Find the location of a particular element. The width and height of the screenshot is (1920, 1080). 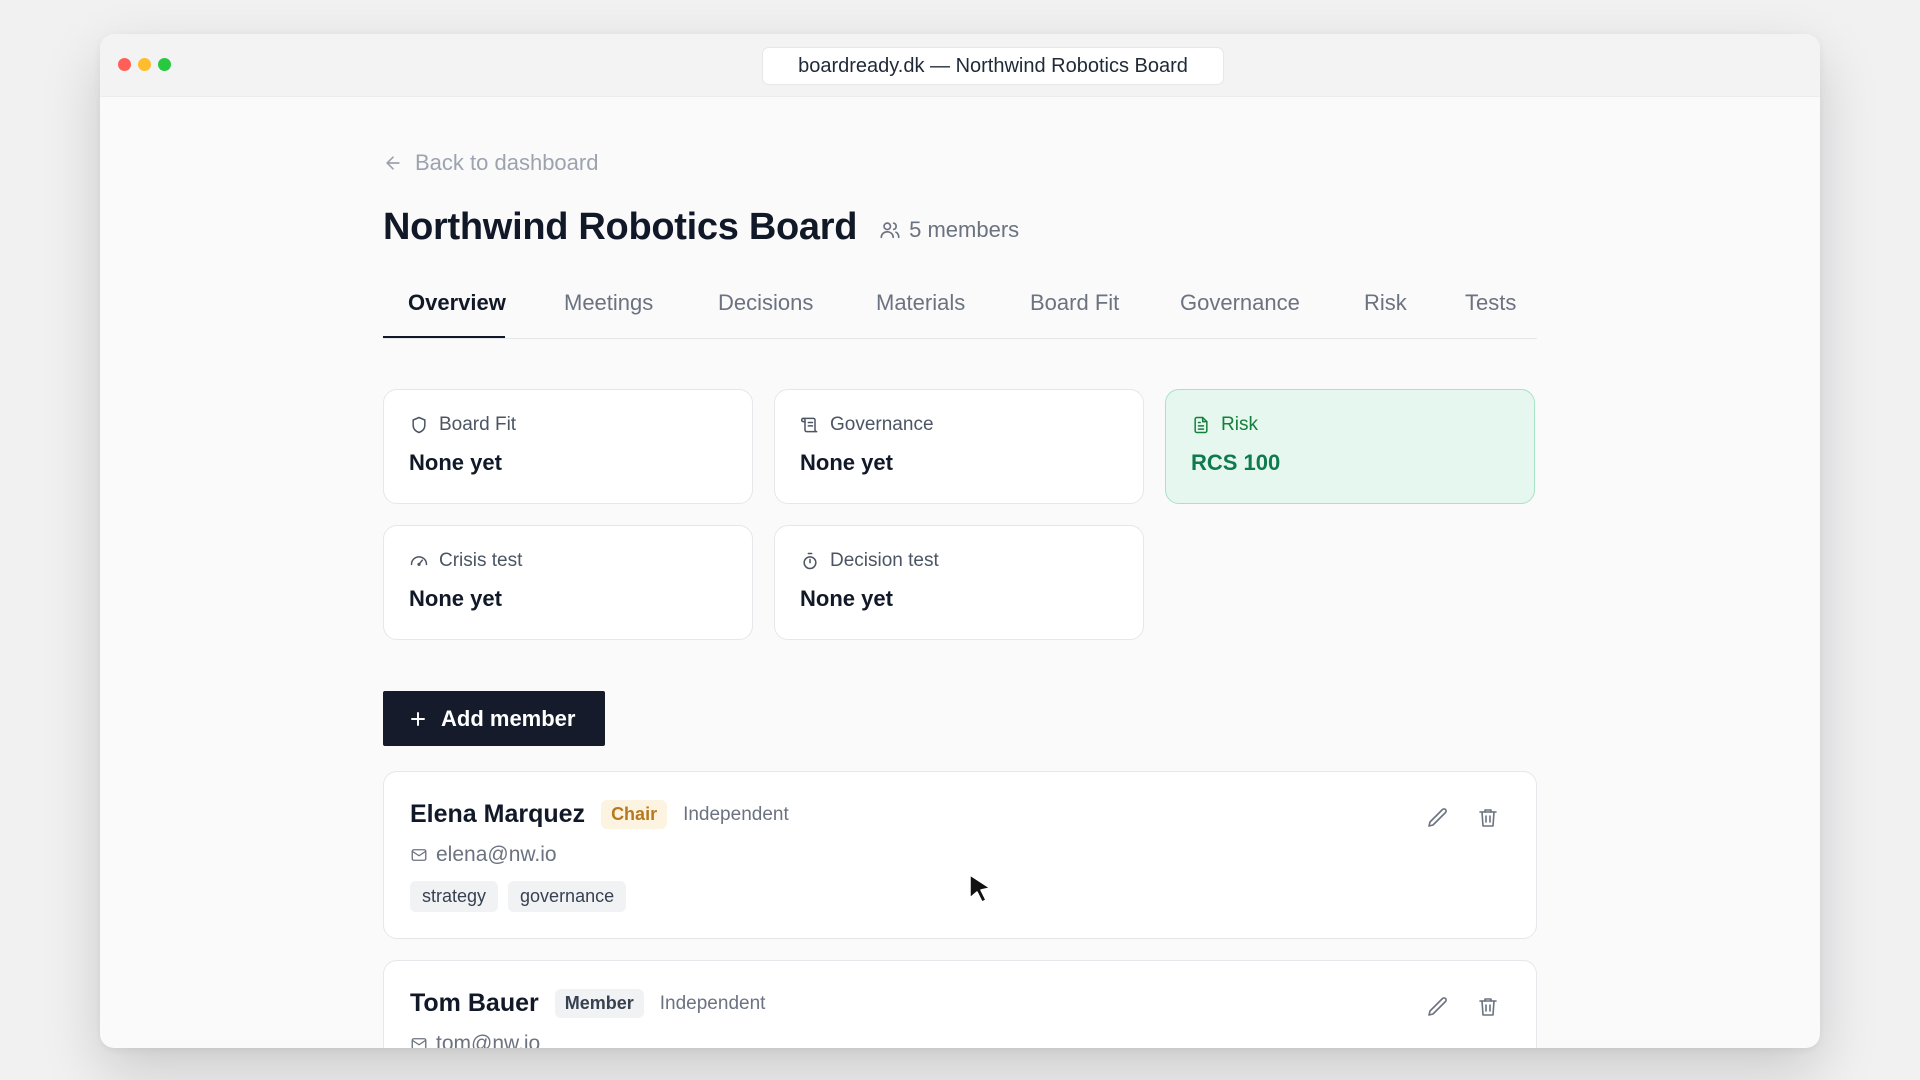

title-bar: boardready.dk — Northwind Robotics Board is located at coordinates (960, 65).